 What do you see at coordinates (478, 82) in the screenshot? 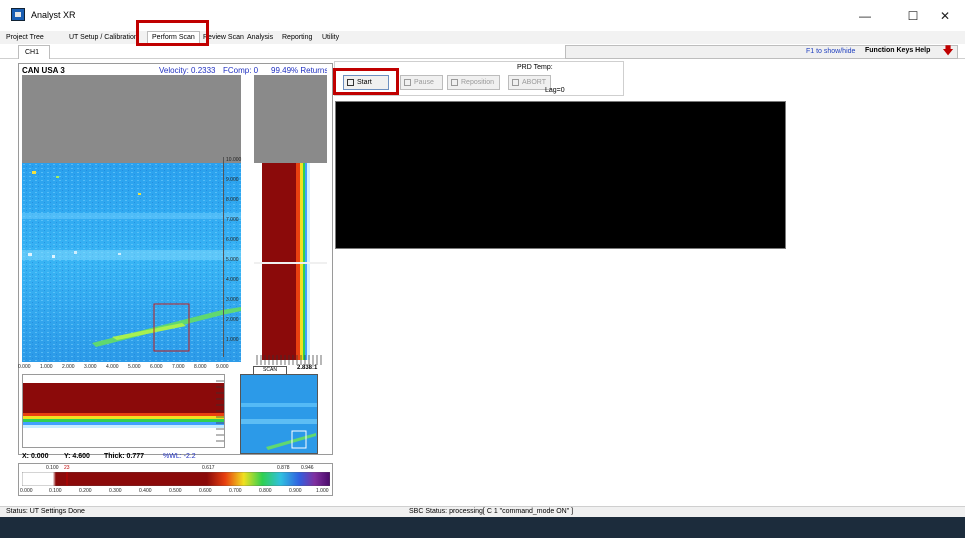
I see `reposition-label: Reposition` at bounding box center [478, 82].